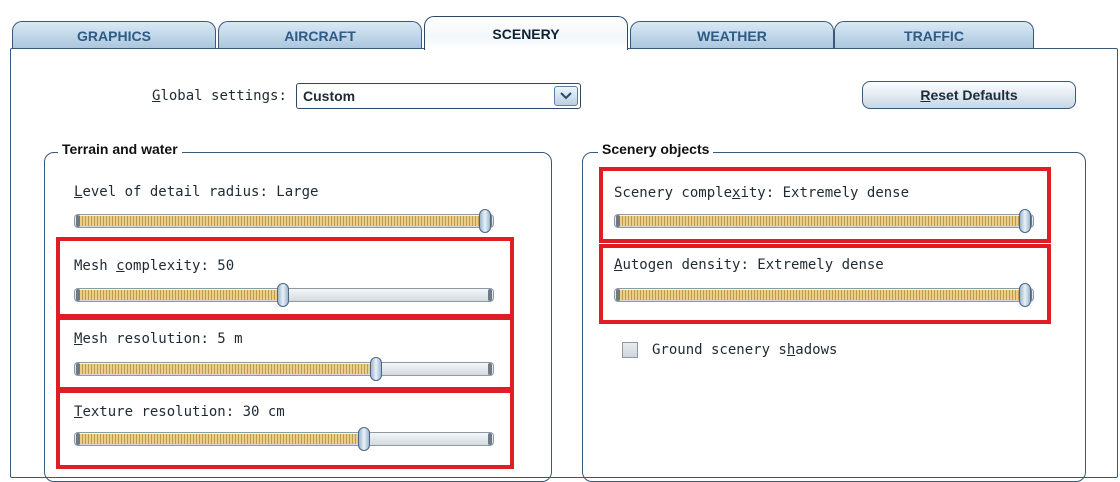 The height and width of the screenshot is (482, 1120). I want to click on autogen-density-slider, so click(824, 295).